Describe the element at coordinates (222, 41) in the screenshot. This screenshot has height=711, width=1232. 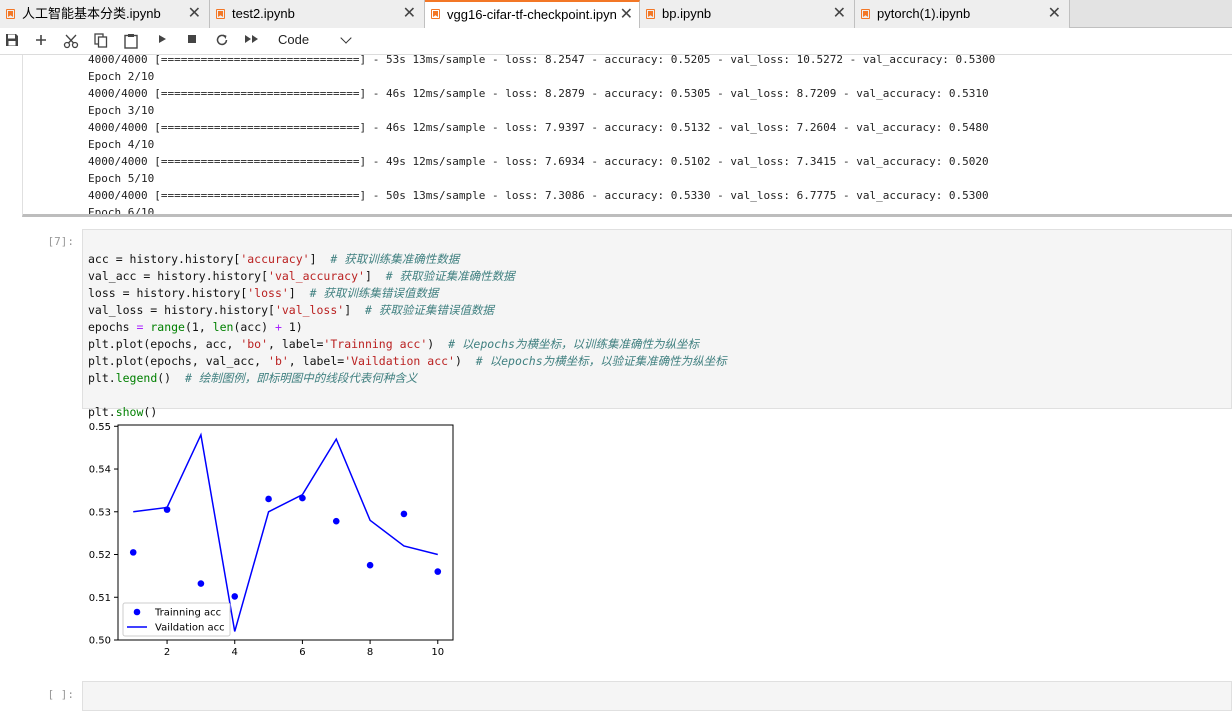
I see `restart-icon` at that location.